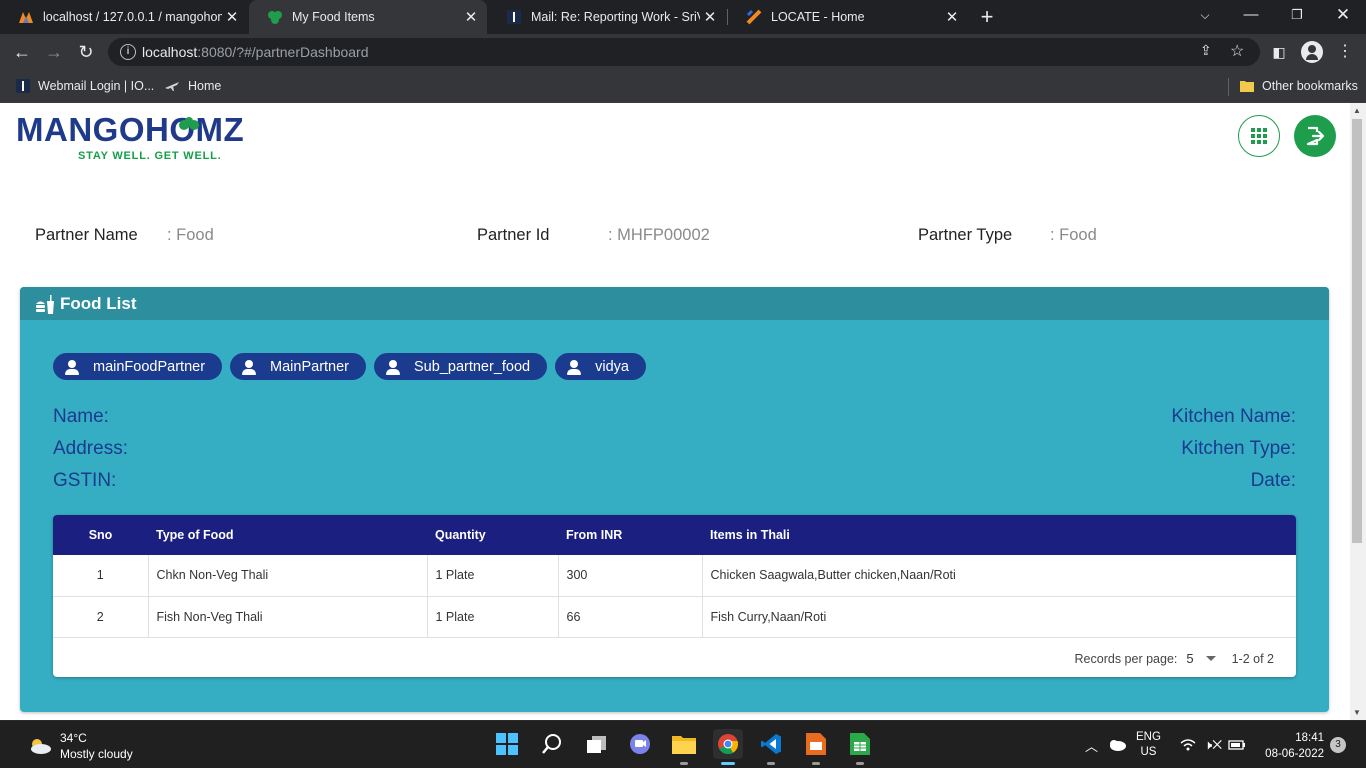 The image size is (1366, 768). I want to click on running-indicator, so click(771, 763).